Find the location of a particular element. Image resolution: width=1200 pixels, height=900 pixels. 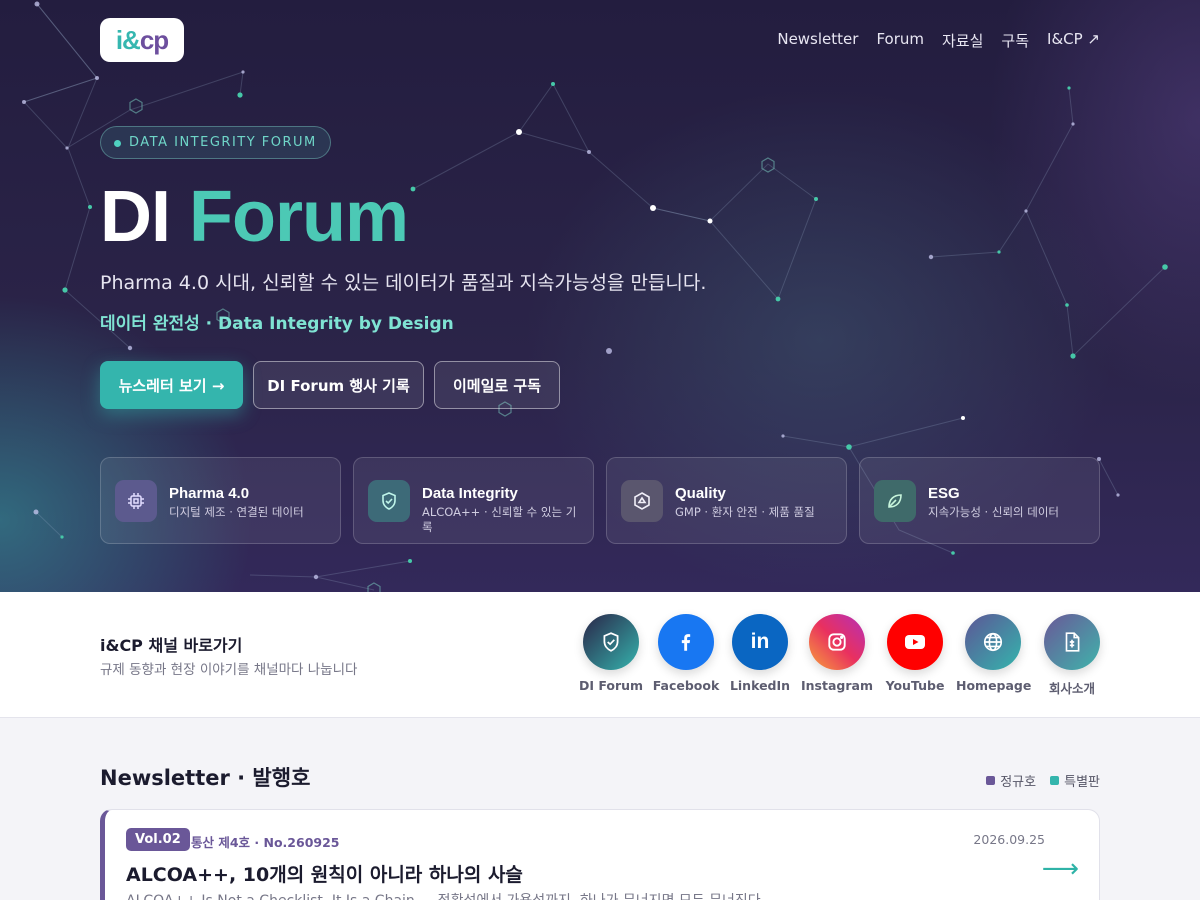

chip-icon is located at coordinates (136, 501).